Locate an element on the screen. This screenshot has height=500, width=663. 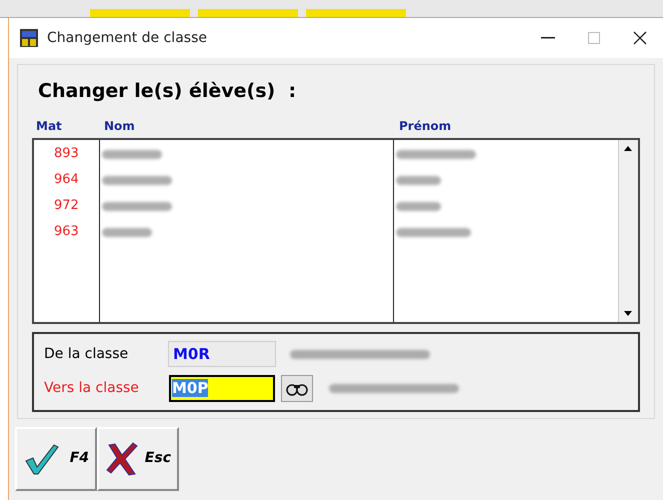
column-header: Mat is located at coordinates (49, 126).